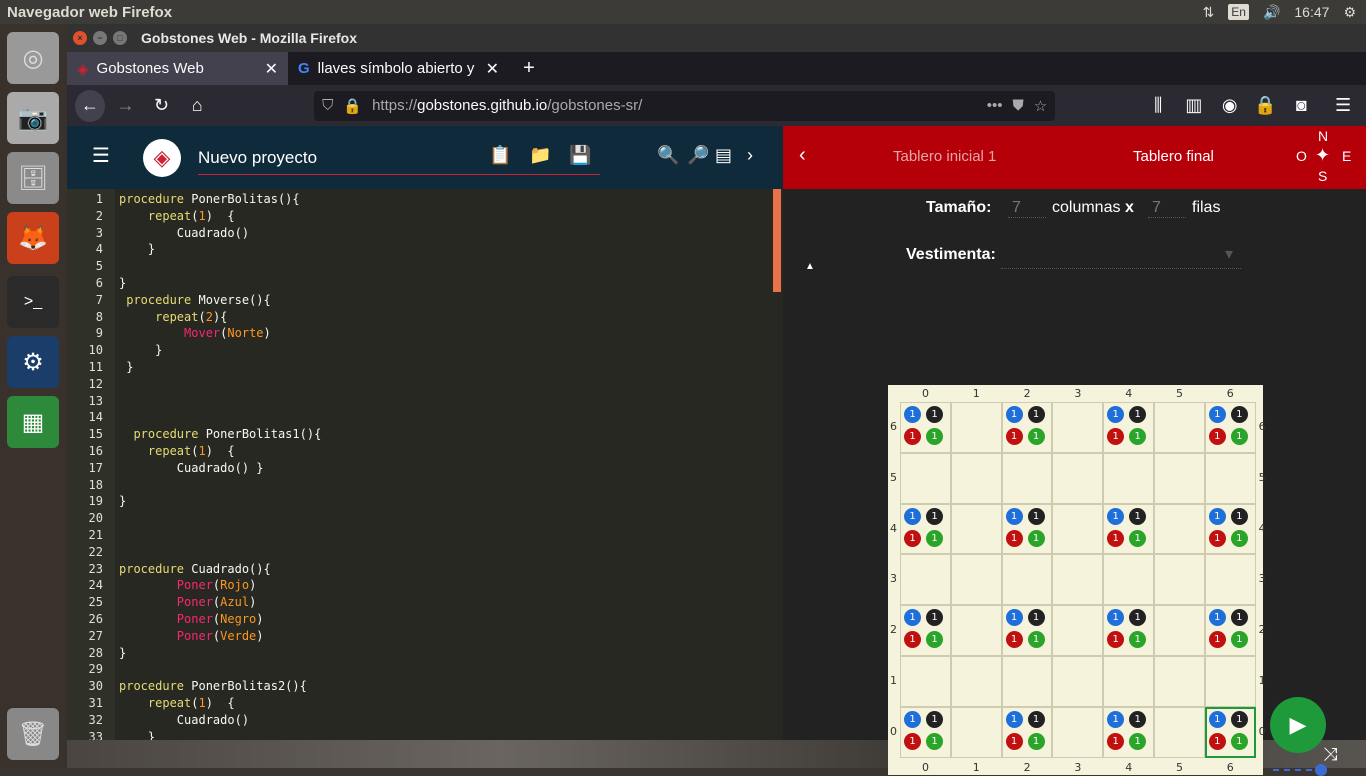 The image size is (1366, 776). What do you see at coordinates (668, 155) in the screenshot?
I see `zoom-in-icon: 🔍` at bounding box center [668, 155].